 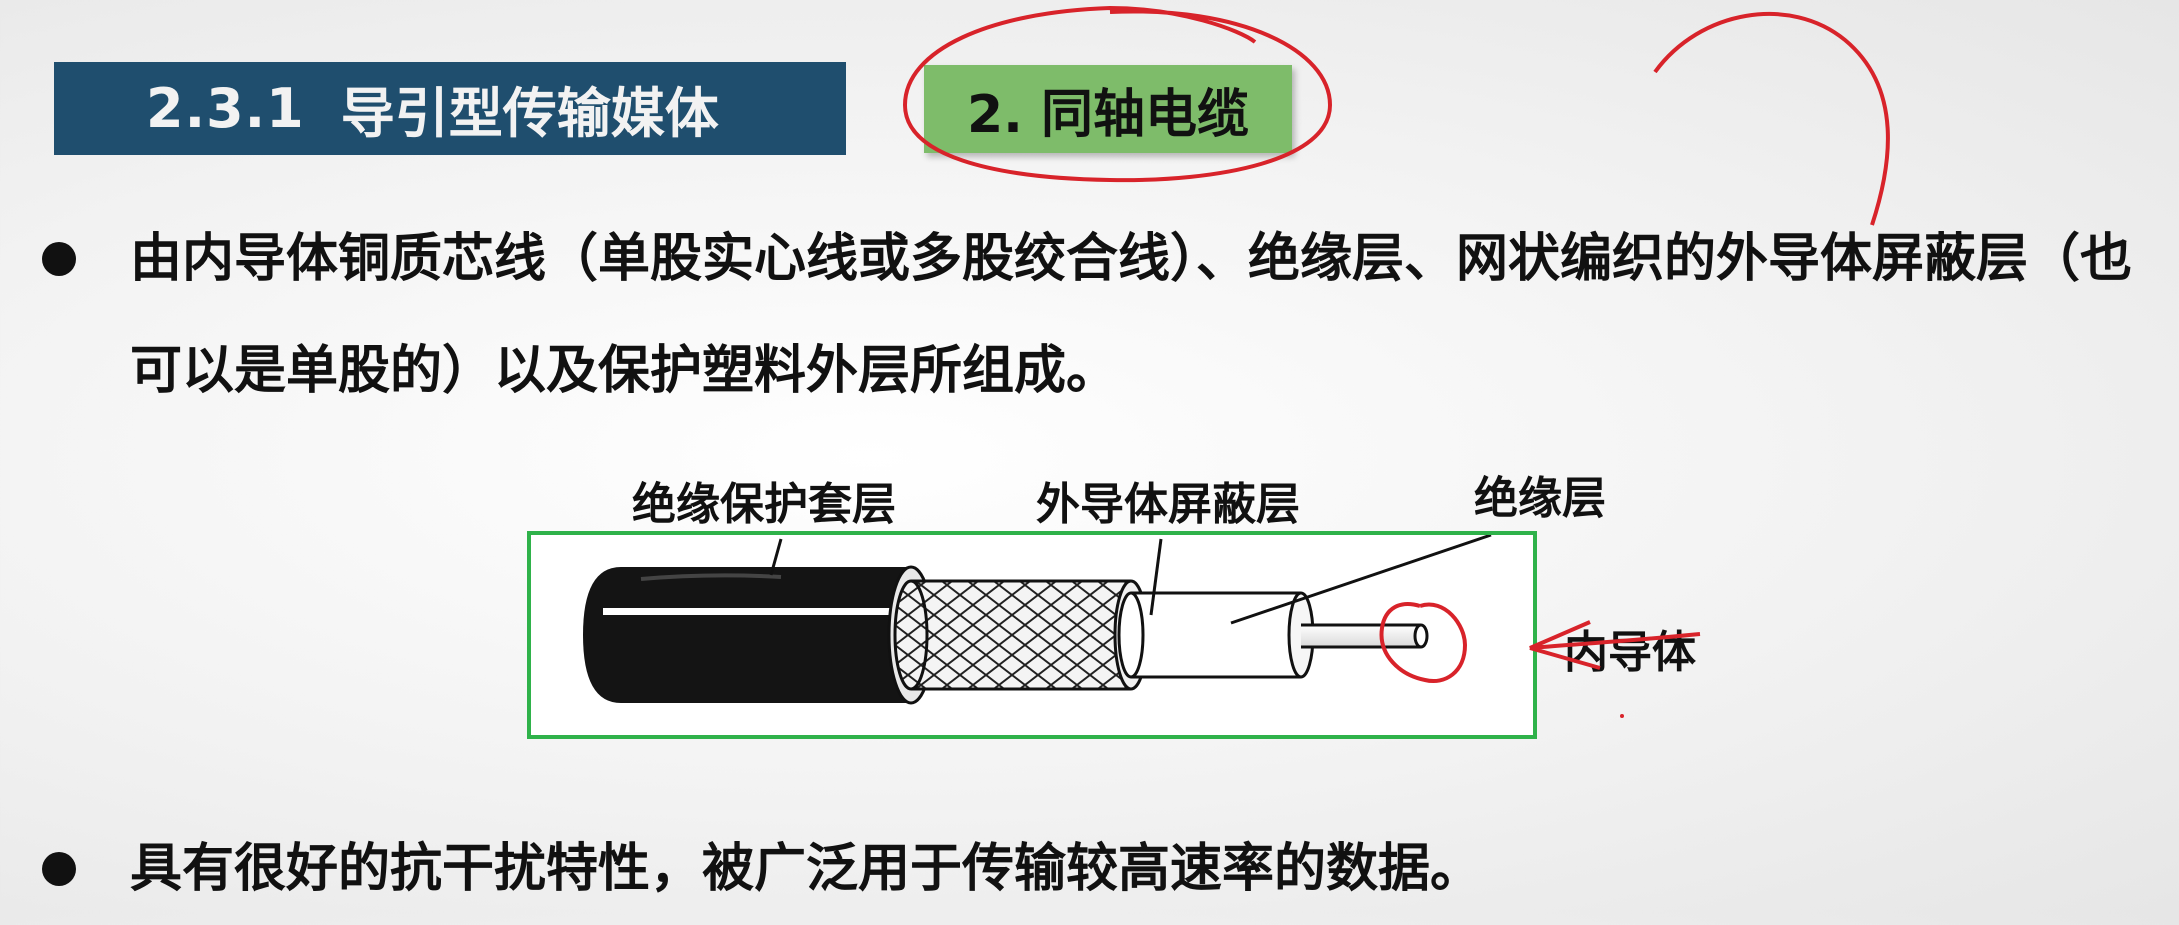 I want to click on jacket-shape, so click(x=747, y=635).